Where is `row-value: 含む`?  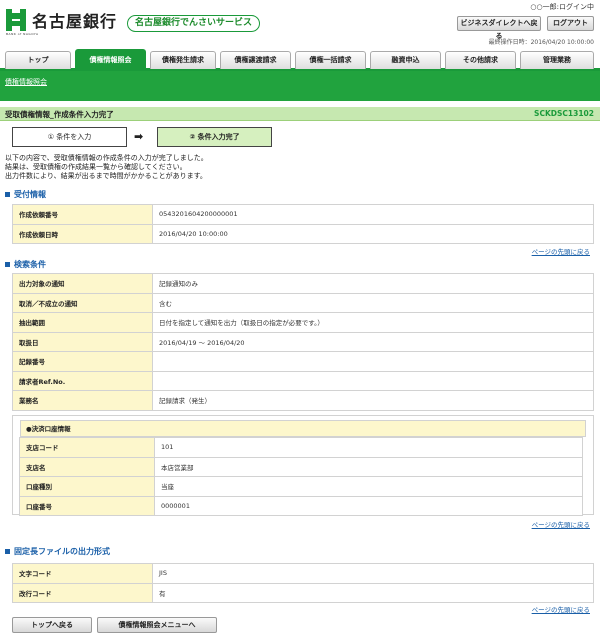
row-value: 含む is located at coordinates (373, 302).